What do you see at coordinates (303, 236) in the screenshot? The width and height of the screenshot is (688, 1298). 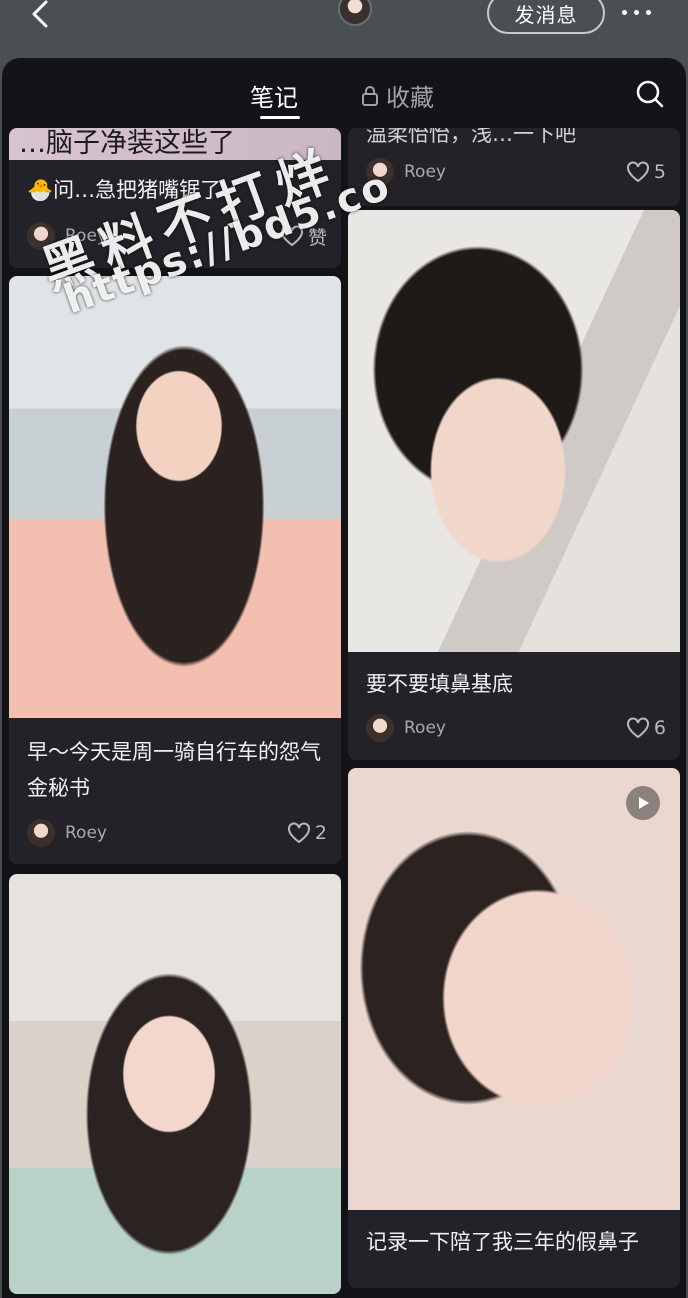 I see `like-button: 赞` at bounding box center [303, 236].